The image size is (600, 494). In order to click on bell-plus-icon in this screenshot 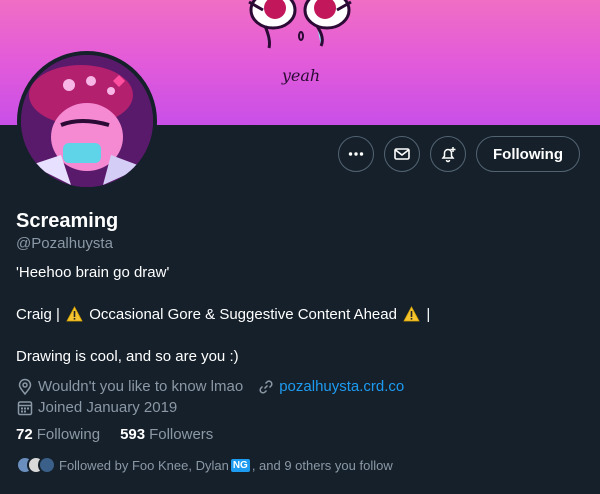, I will do `click(448, 155)`.